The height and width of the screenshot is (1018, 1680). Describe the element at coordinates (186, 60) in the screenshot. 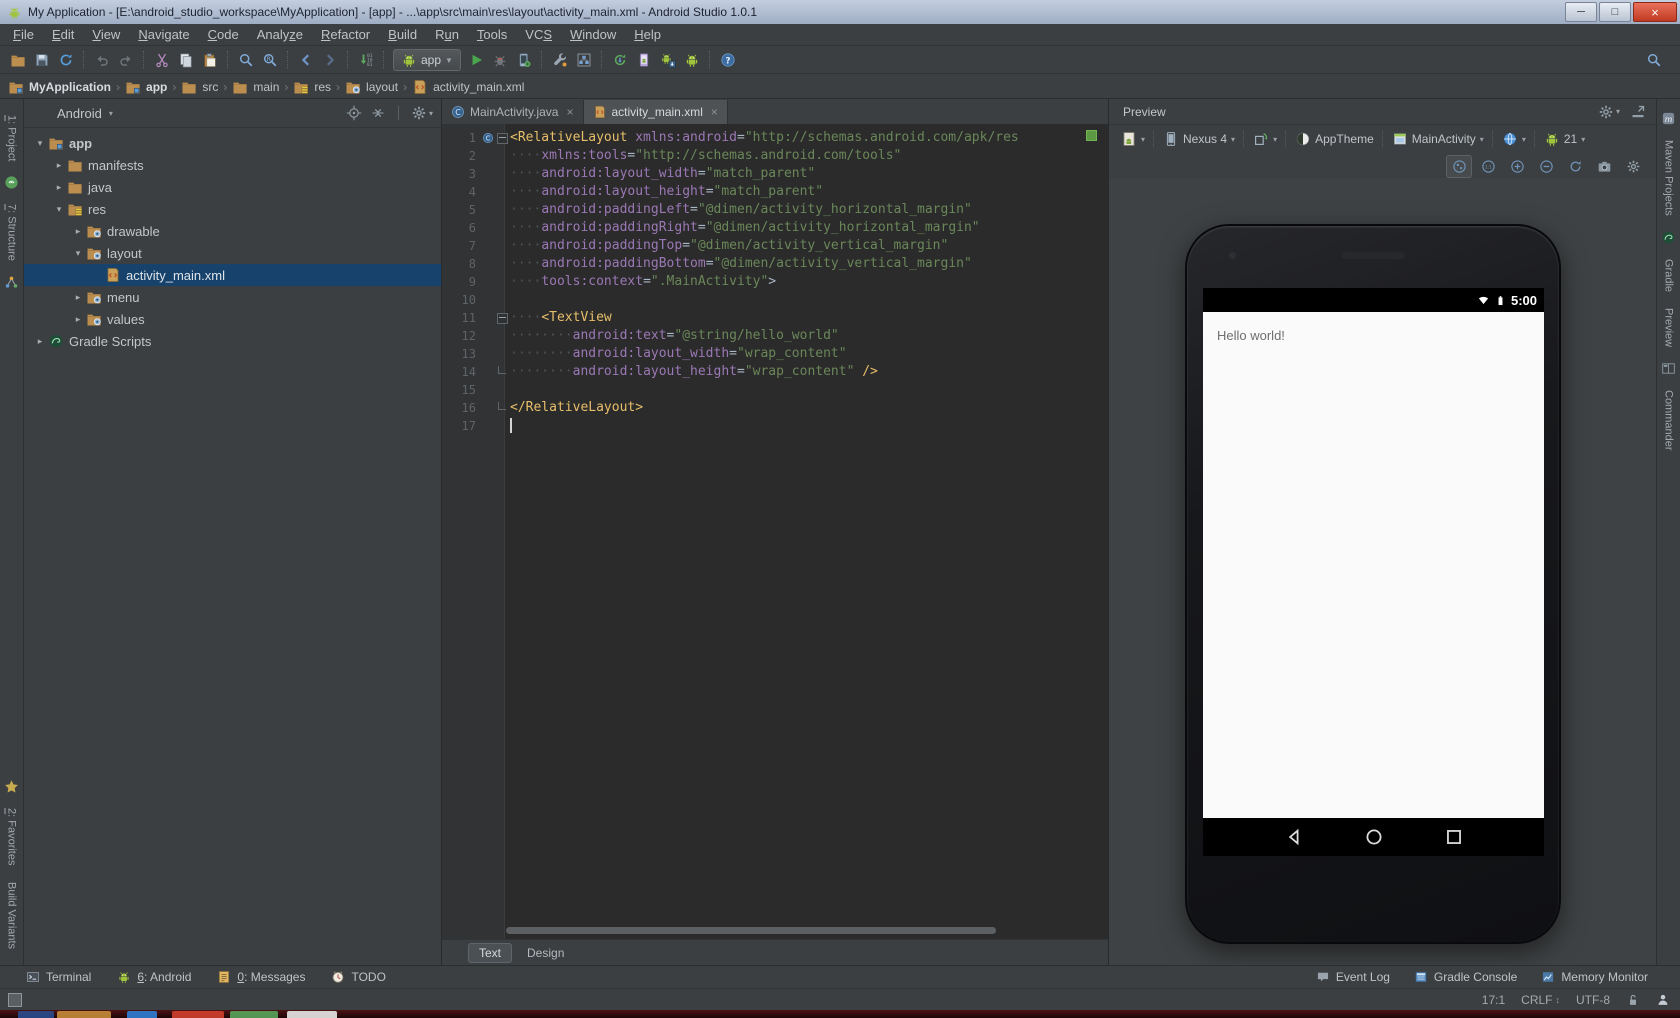

I see `copy-button` at that location.